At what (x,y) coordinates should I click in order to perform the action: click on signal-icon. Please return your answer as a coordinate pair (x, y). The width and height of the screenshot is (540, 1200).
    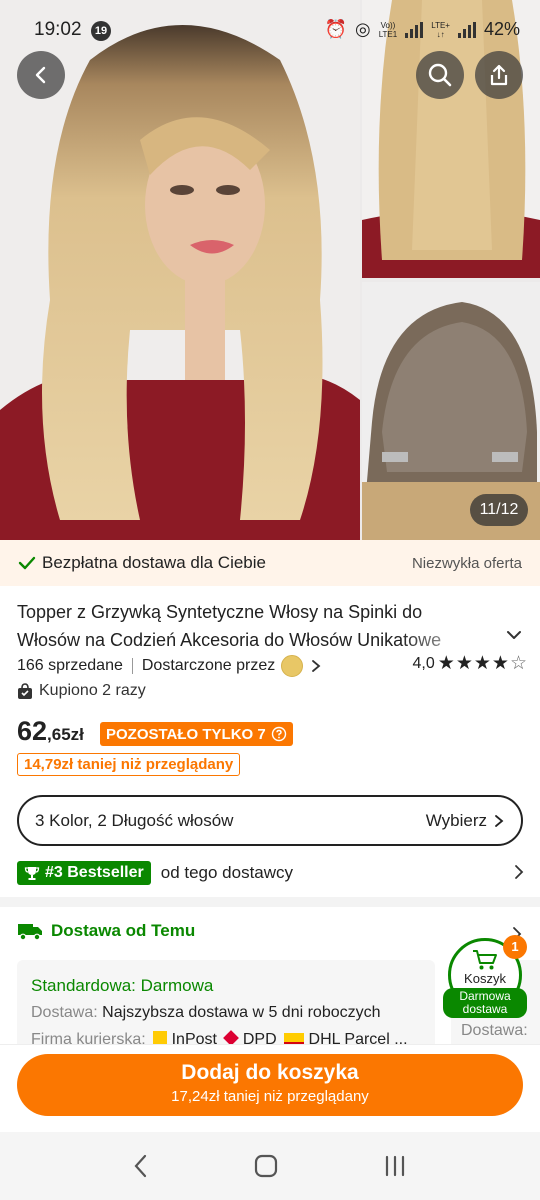
    Looking at the image, I should click on (414, 29).